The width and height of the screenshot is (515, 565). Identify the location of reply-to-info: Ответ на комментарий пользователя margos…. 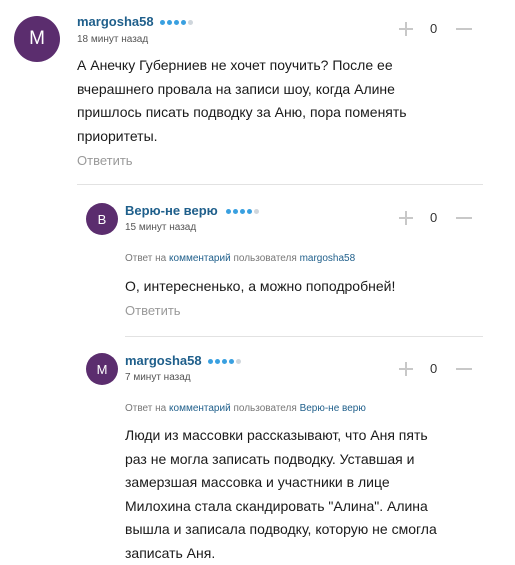
(240, 258).